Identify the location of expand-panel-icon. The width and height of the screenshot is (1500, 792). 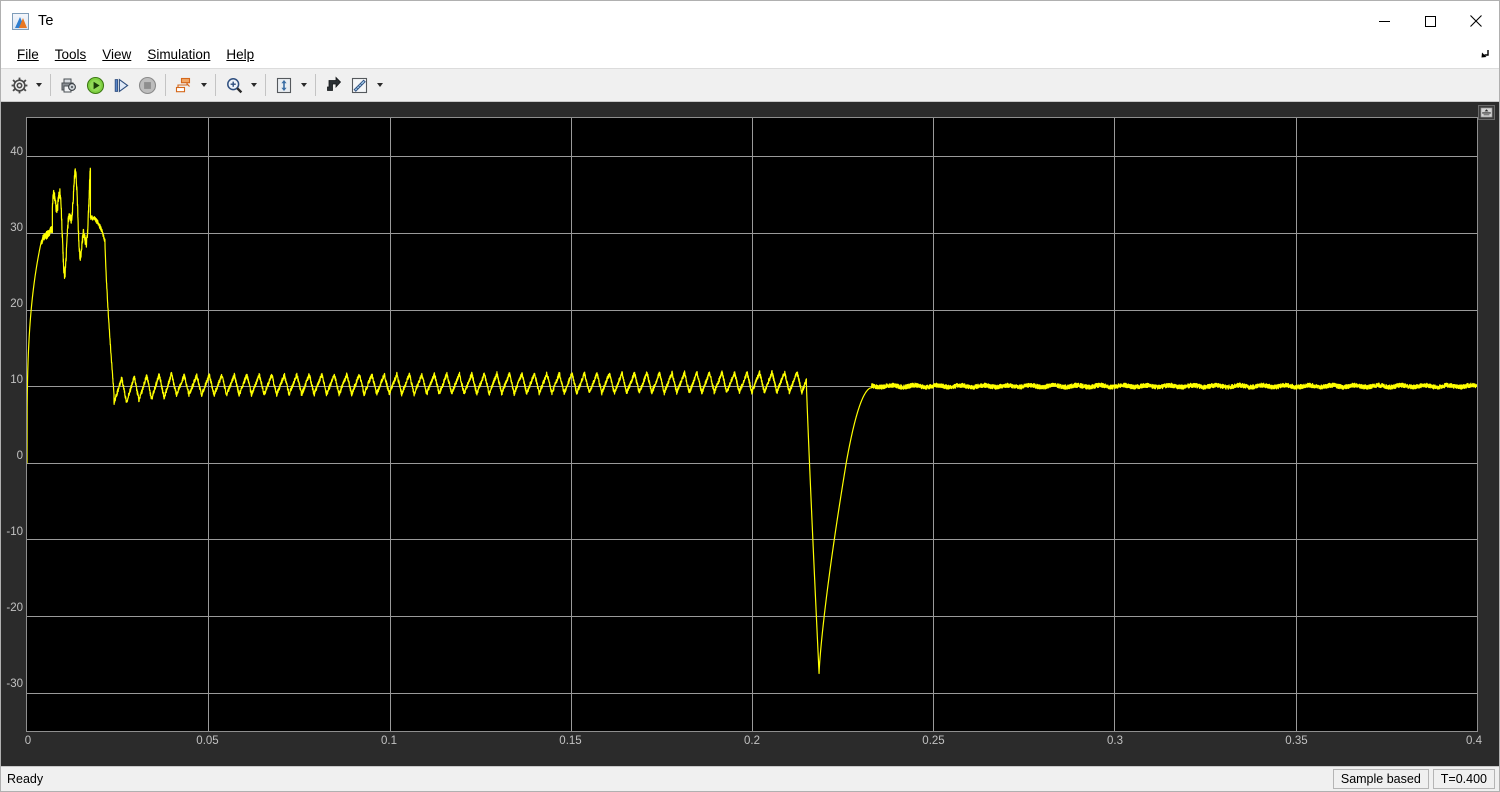
(1486, 112).